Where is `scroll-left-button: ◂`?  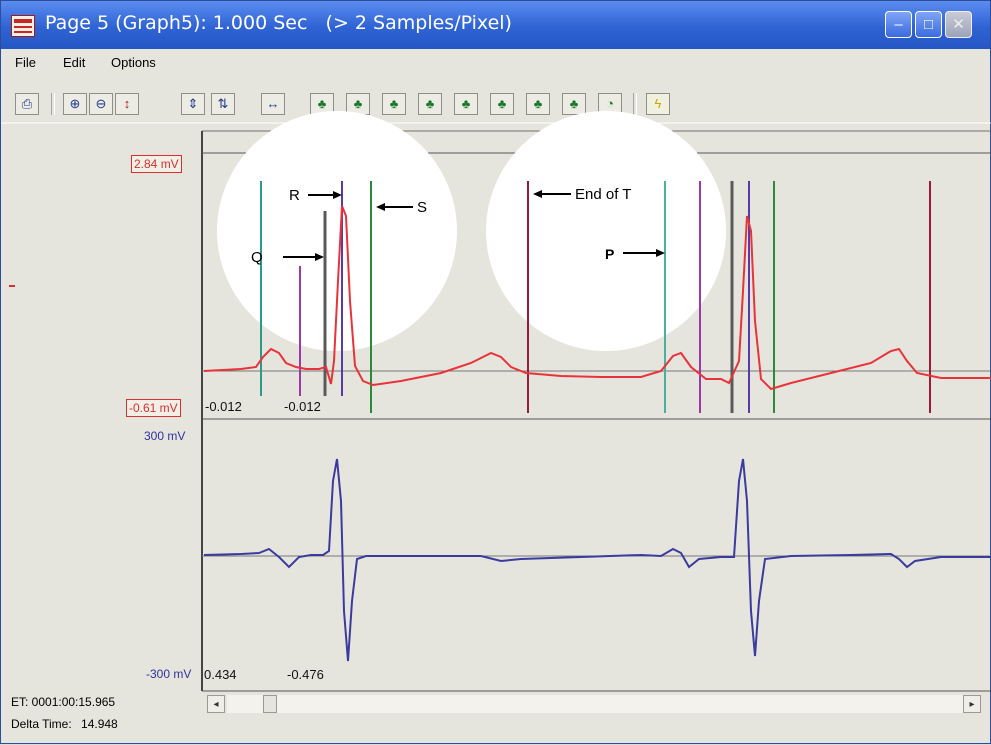
scroll-left-button: ◂ is located at coordinates (216, 704).